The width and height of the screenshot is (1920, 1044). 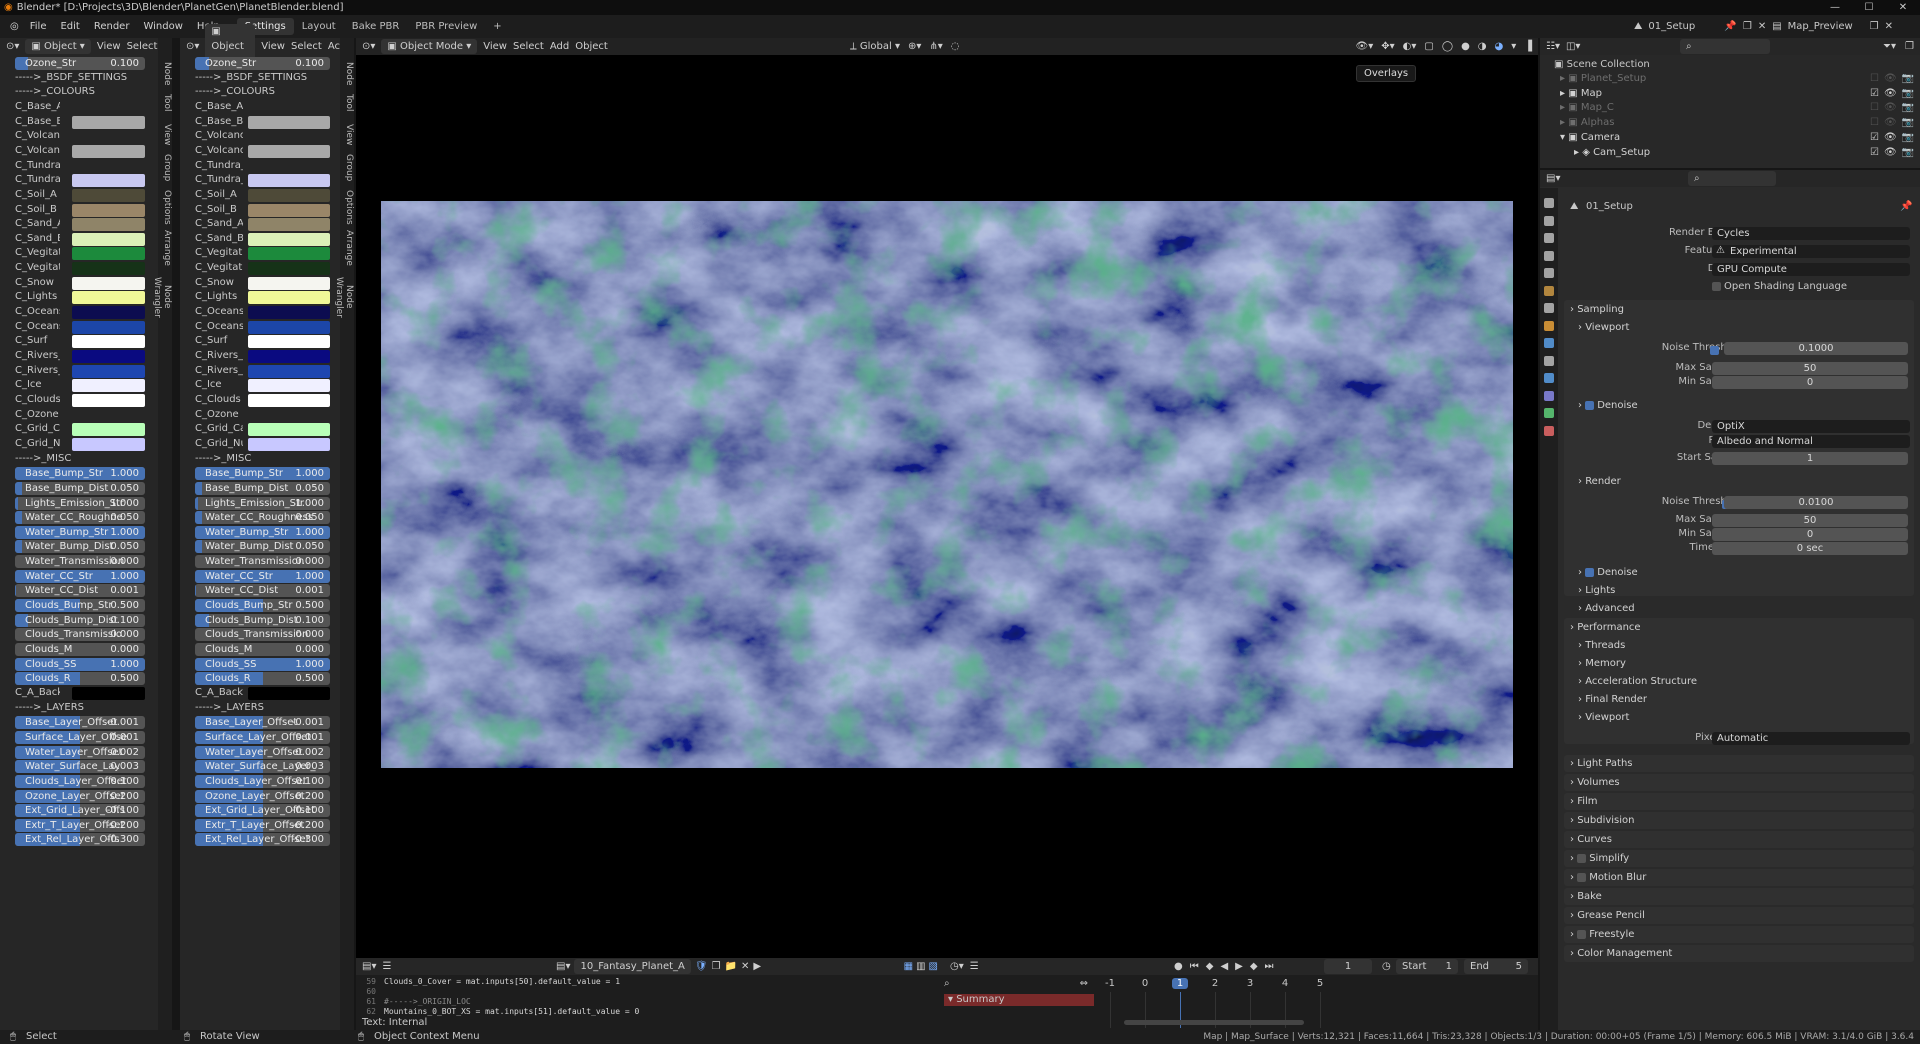 I want to click on slider-ozone-layer-offset: Ozone_Layer_Offset 0.200, so click(x=262, y=796).